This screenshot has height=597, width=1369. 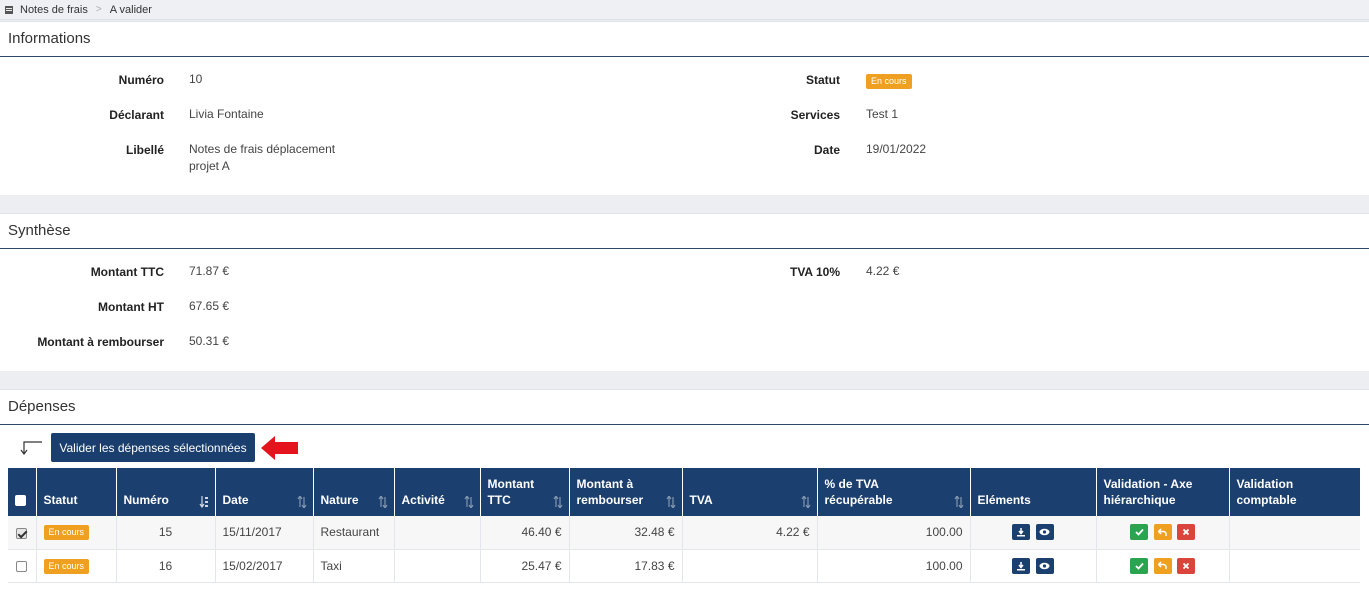 I want to click on informations-title: Informations, so click(x=684, y=39).